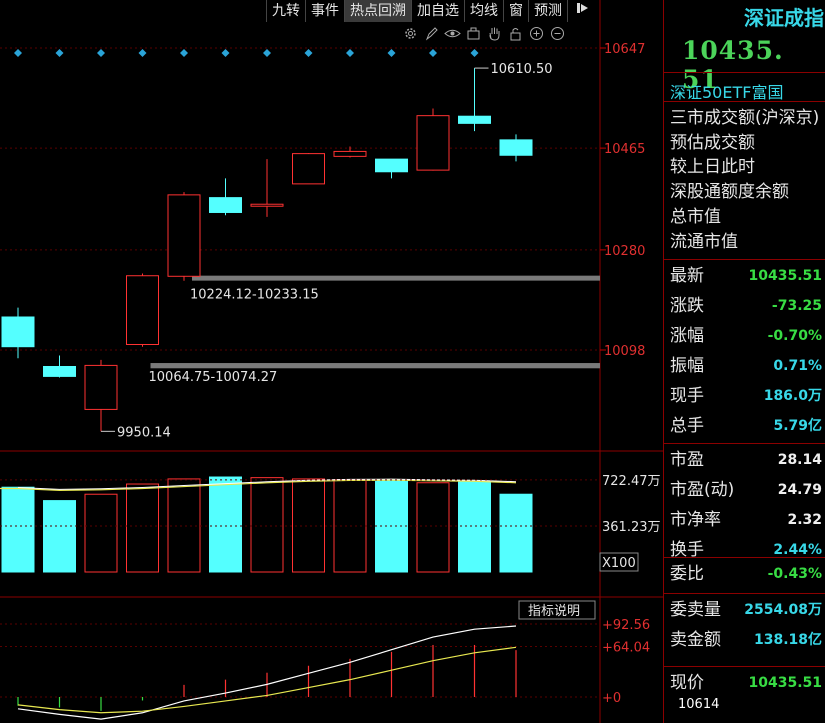 The width and height of the screenshot is (825, 723). I want to click on gear-icon, so click(410, 34).